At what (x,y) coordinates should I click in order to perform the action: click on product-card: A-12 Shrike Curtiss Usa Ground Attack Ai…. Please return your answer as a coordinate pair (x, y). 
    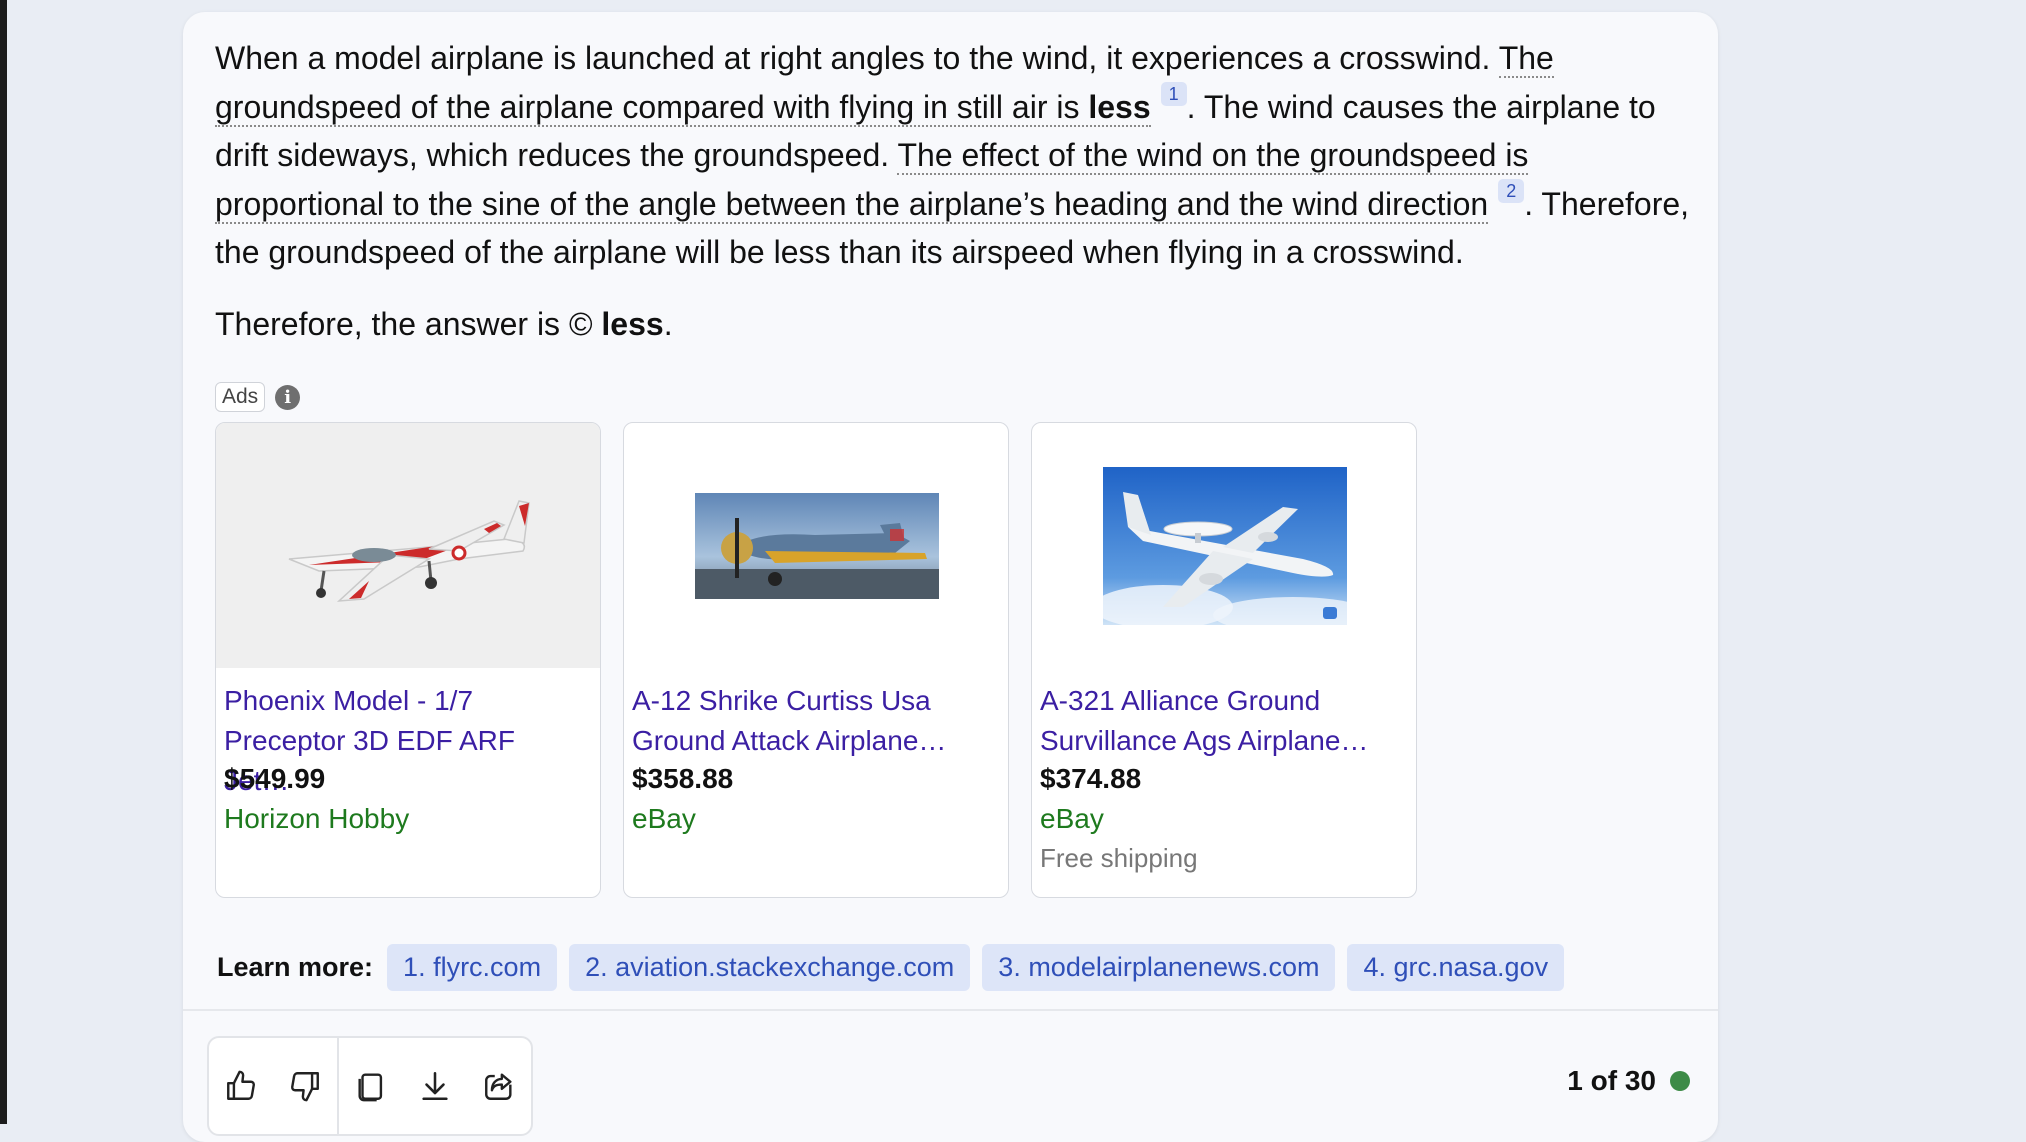
    Looking at the image, I should click on (816, 660).